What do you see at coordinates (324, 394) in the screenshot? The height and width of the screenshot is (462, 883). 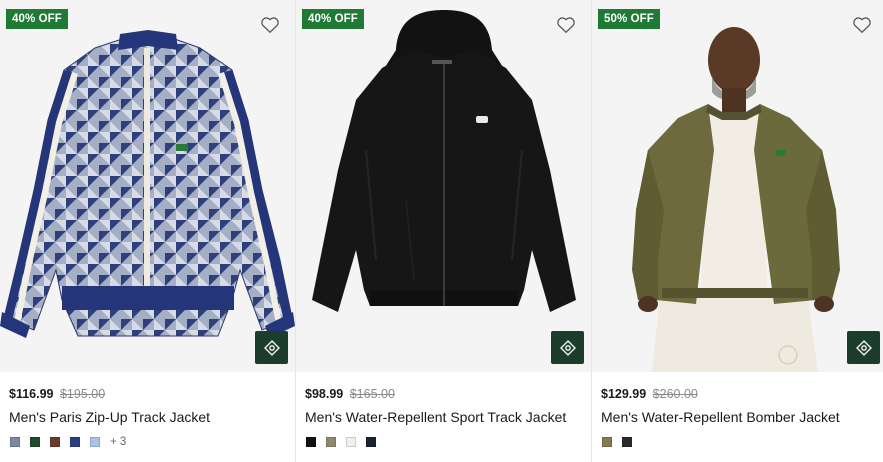 I see `sale-price: $98.99` at bounding box center [324, 394].